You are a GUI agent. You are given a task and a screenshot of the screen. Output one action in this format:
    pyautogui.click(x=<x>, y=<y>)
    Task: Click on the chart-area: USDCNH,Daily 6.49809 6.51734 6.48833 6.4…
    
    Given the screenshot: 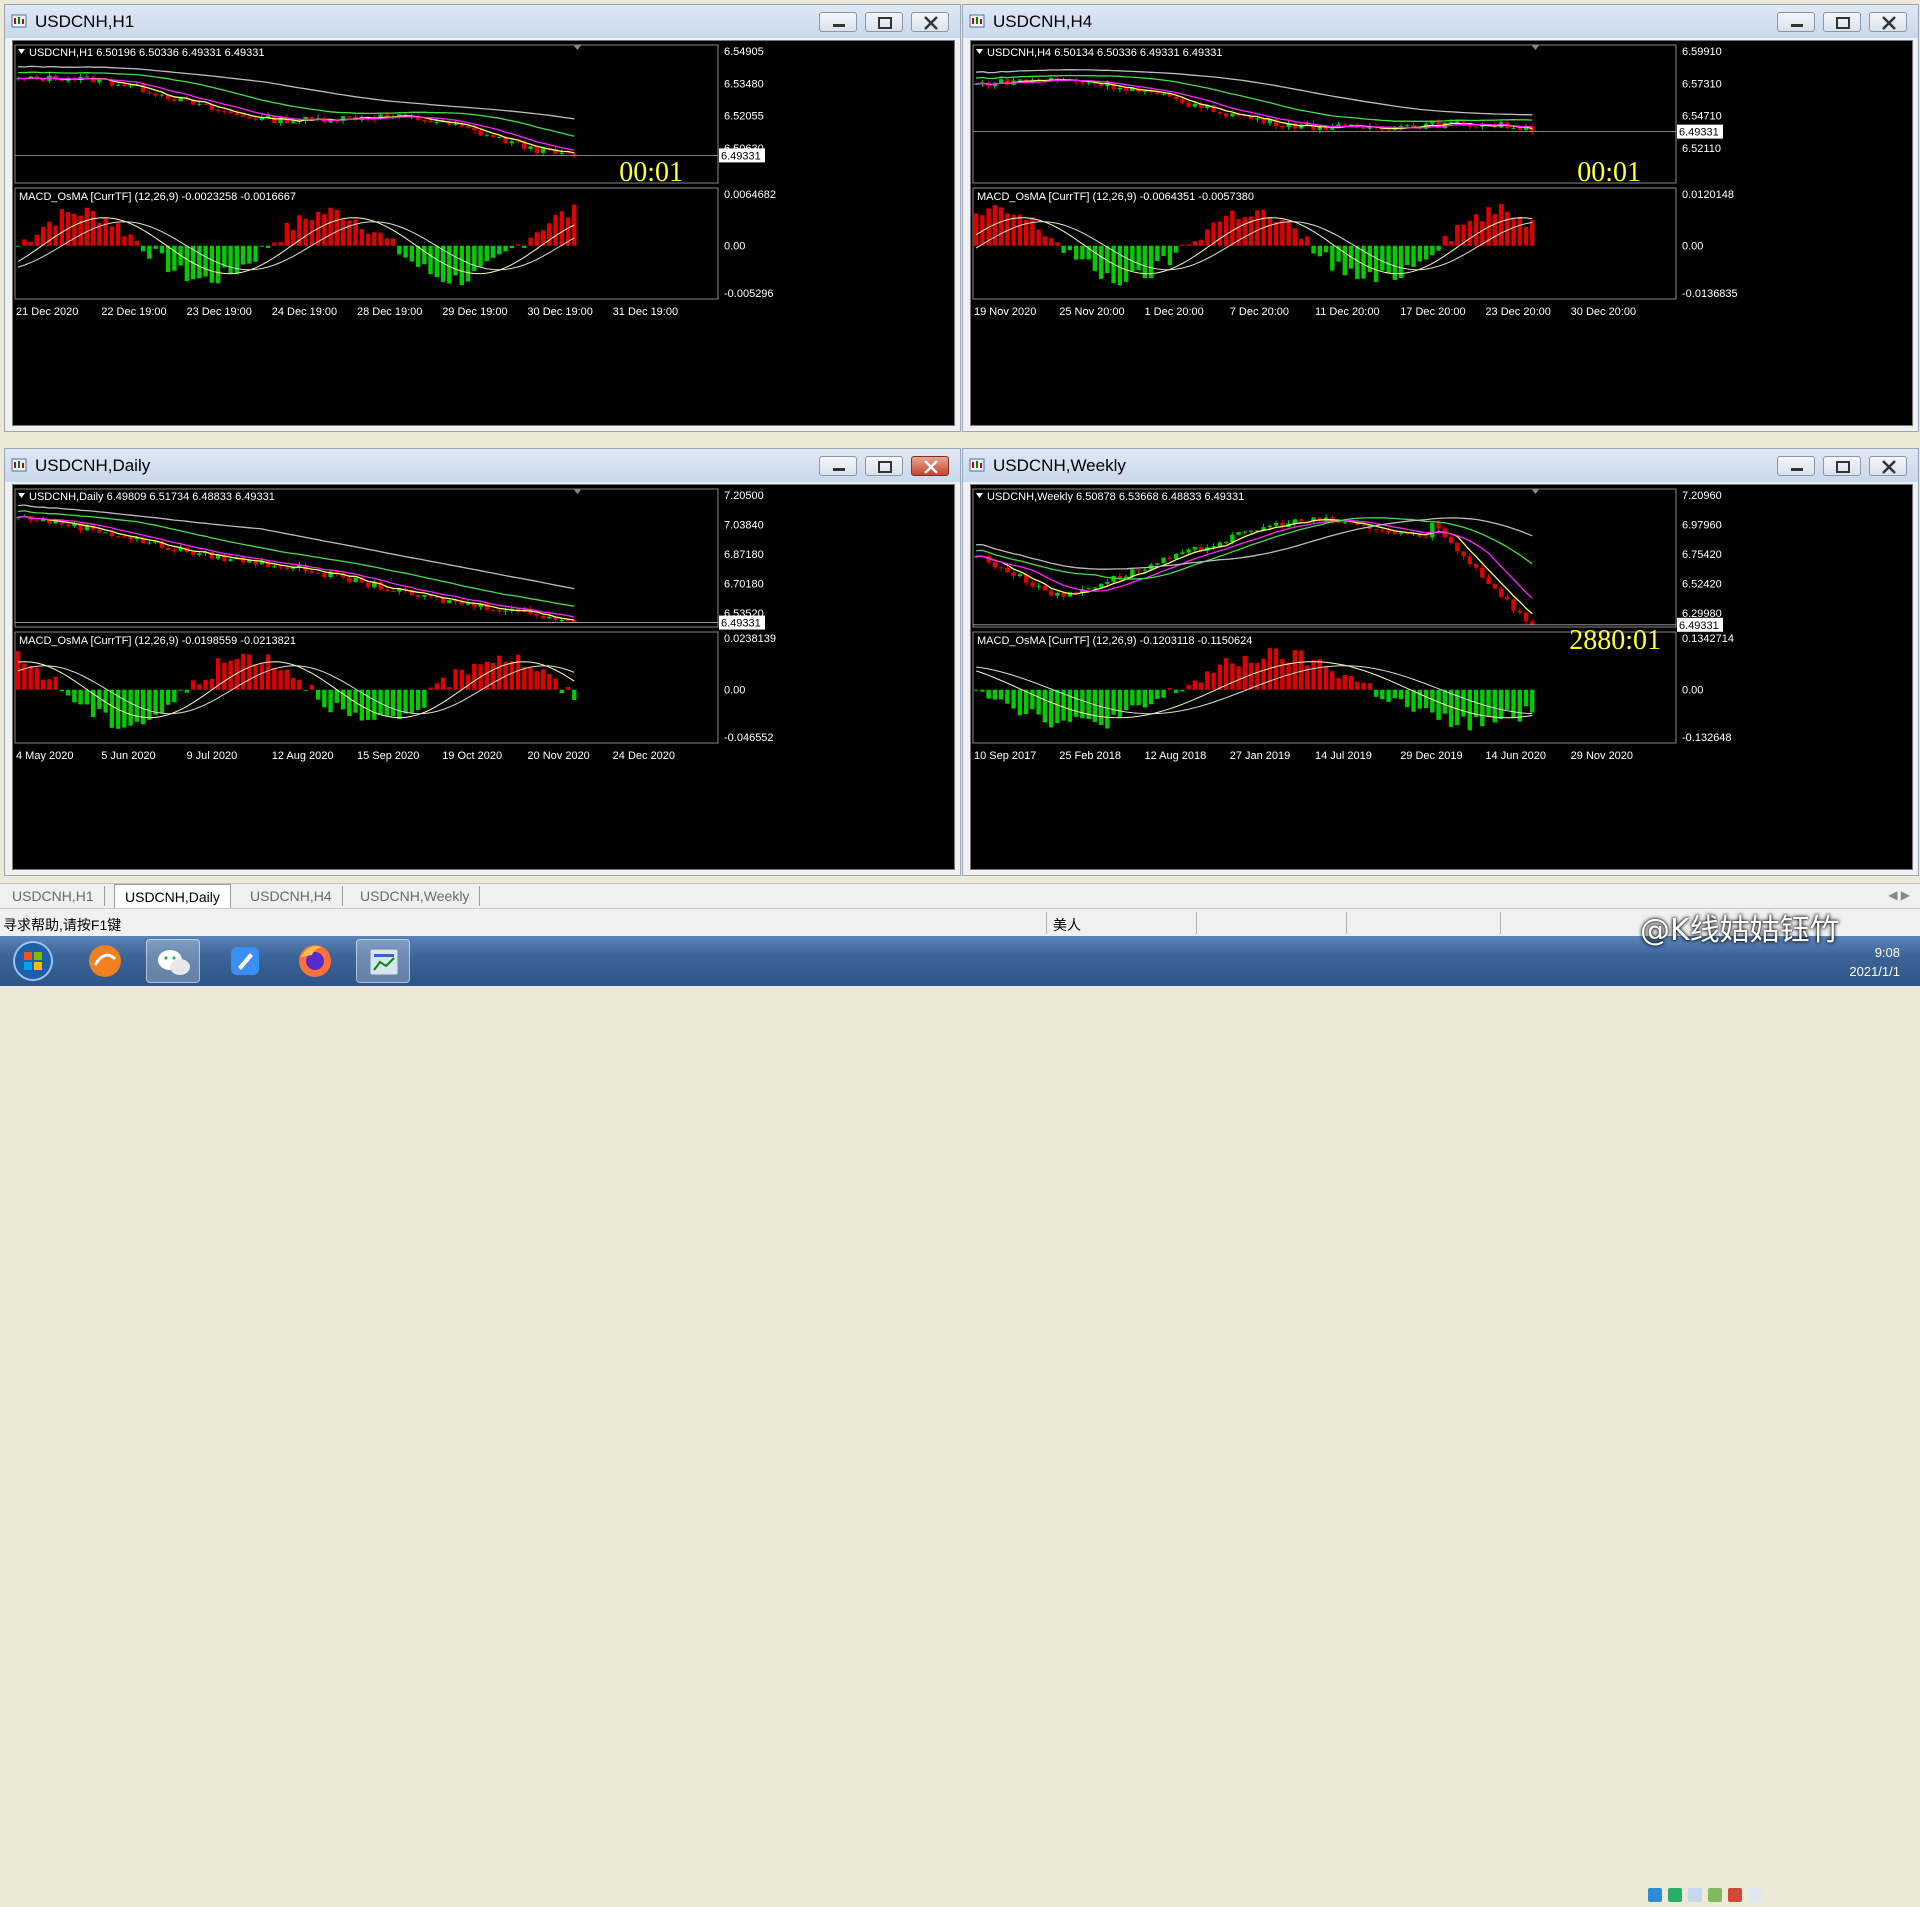 What is the action you would take?
    pyautogui.click(x=483, y=677)
    